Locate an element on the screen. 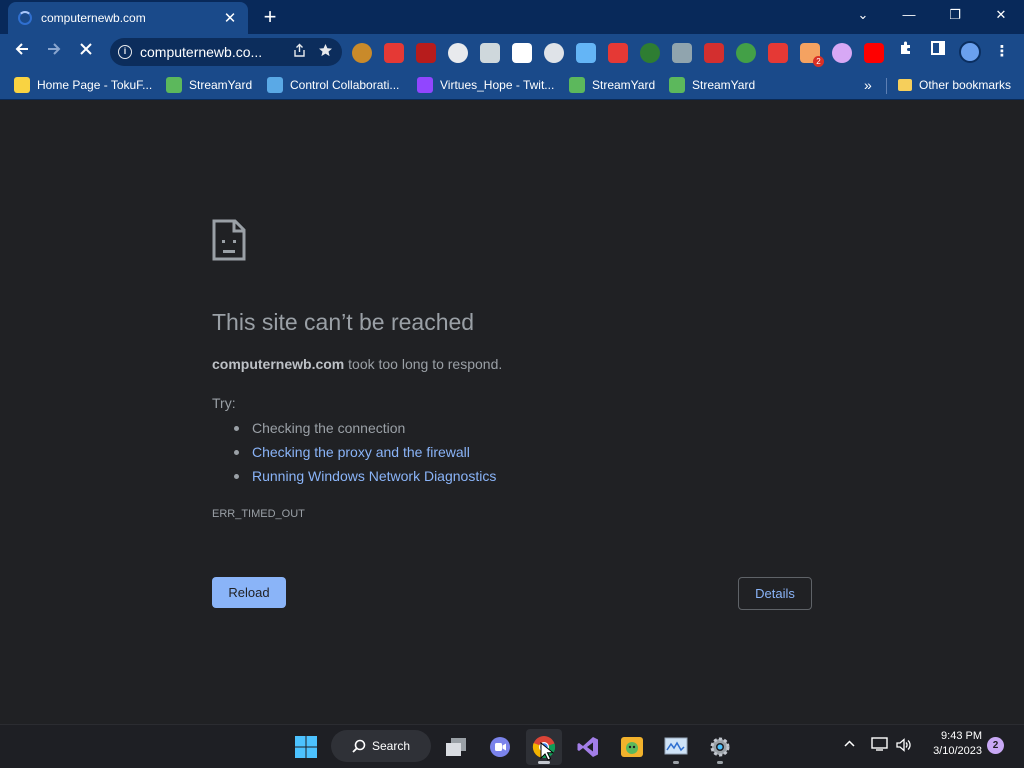 The height and width of the screenshot is (768, 1024). error-heading: This site can’t be reached is located at coordinates (343, 322).